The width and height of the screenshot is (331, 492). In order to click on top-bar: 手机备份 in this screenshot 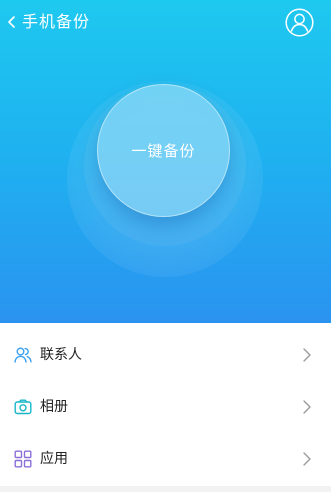, I will do `click(165, 22)`.